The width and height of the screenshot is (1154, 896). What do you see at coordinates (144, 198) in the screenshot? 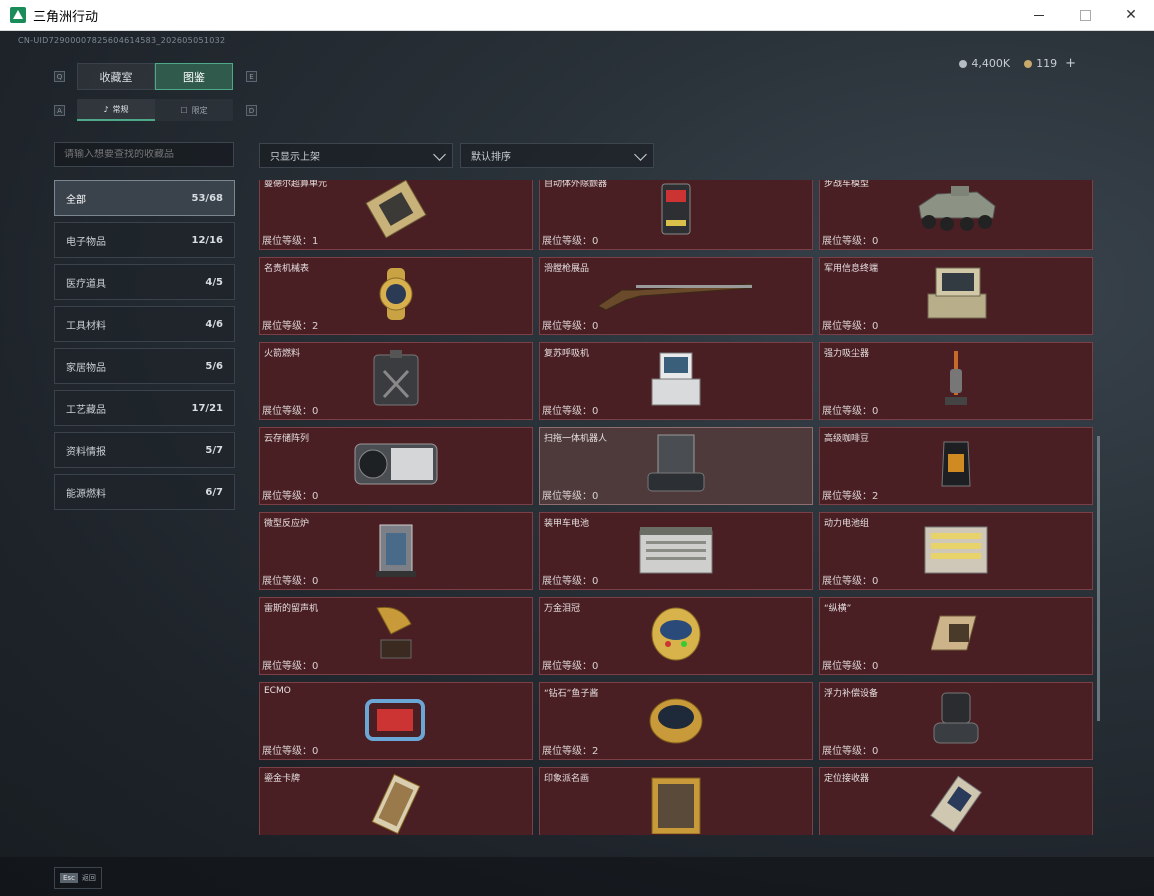
I see `category-item: 全部 53/68` at bounding box center [144, 198].